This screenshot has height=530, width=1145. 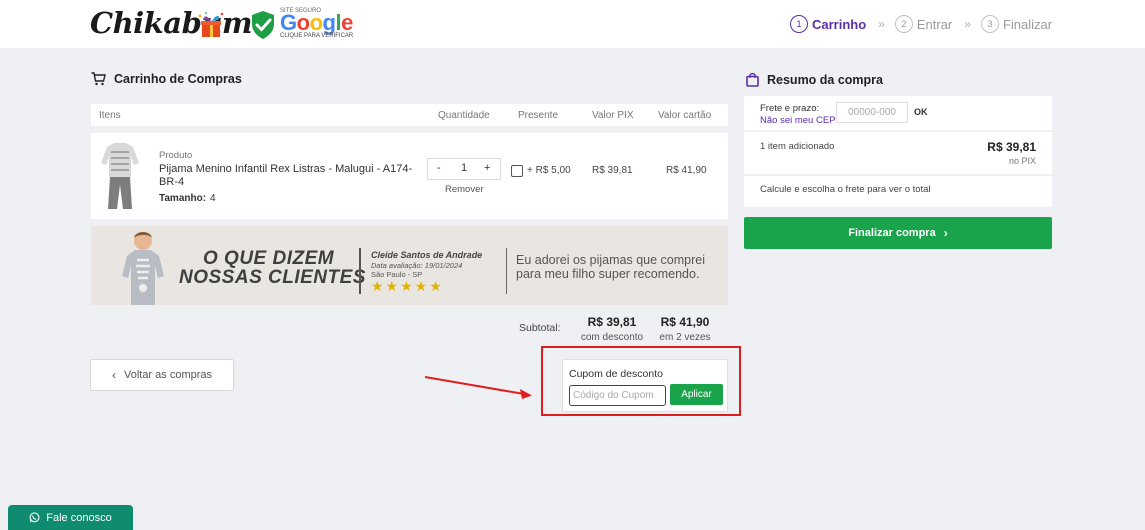 I want to click on col-quantity: Quantidade, so click(x=464, y=115).